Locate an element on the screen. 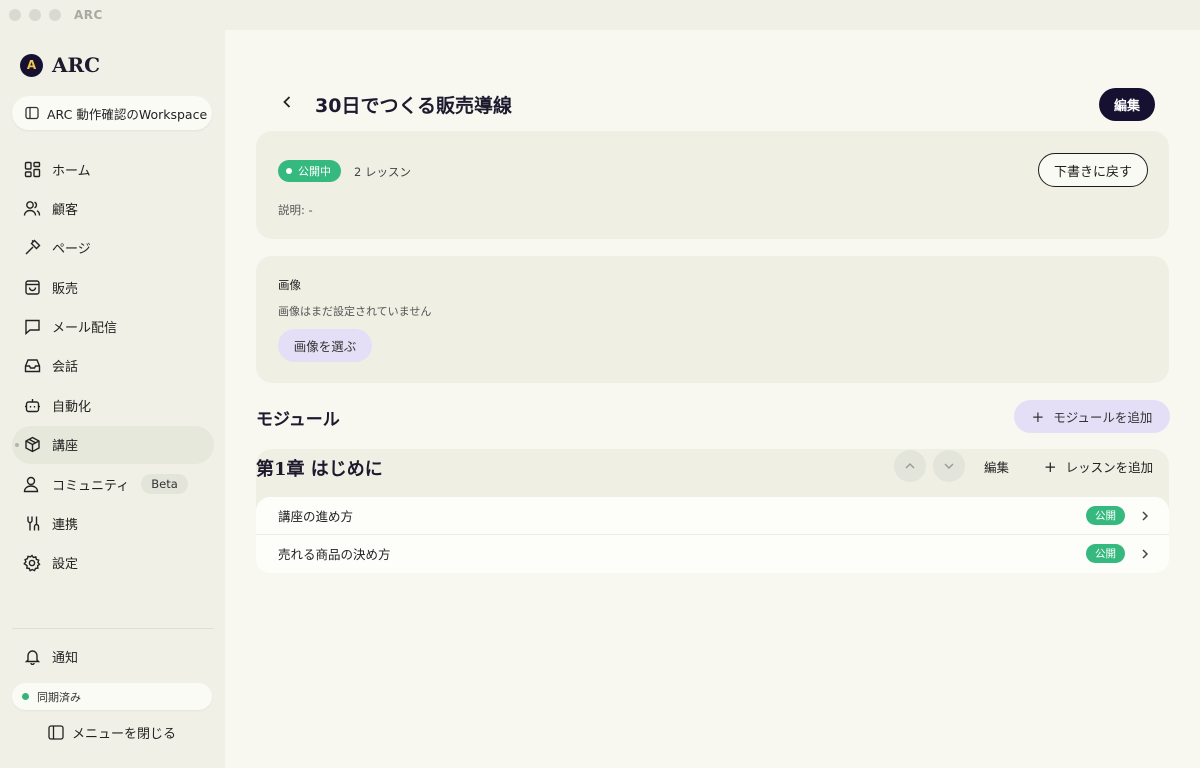 The height and width of the screenshot is (768, 1200). close-menu-button: メニューを閉じる is located at coordinates (112, 732).